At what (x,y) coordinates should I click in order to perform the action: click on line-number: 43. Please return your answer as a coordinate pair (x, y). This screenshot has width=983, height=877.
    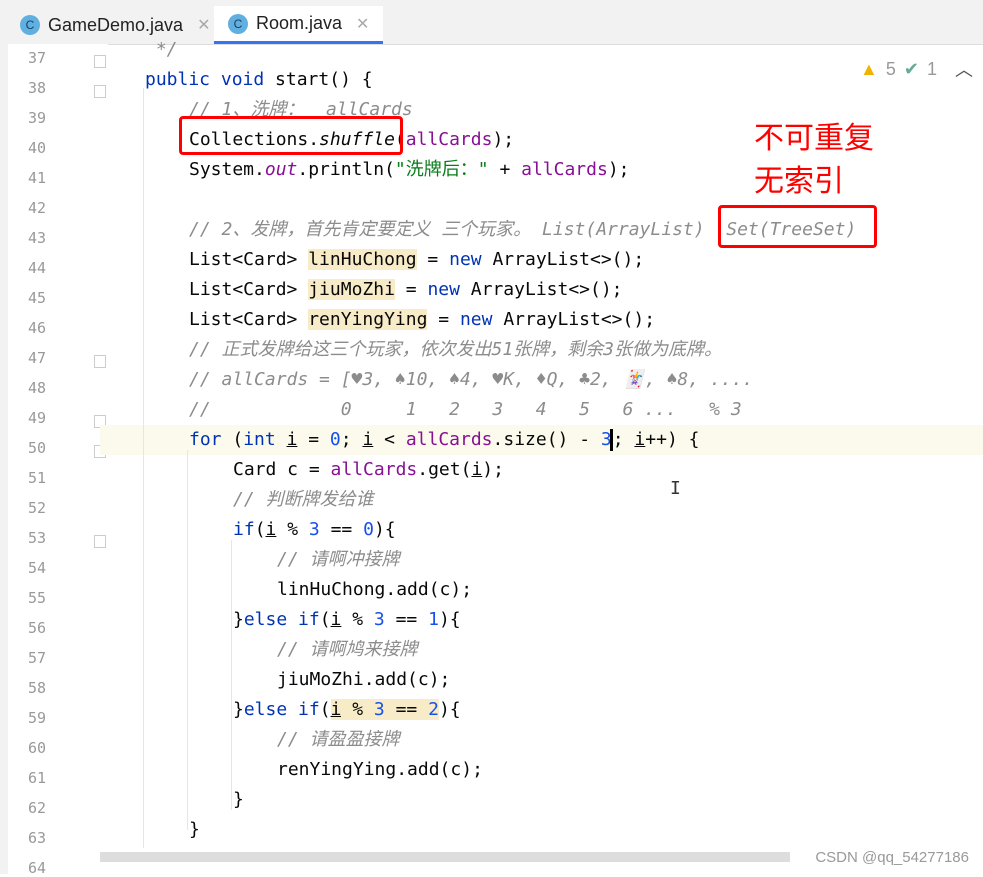
    Looking at the image, I should click on (36, 238).